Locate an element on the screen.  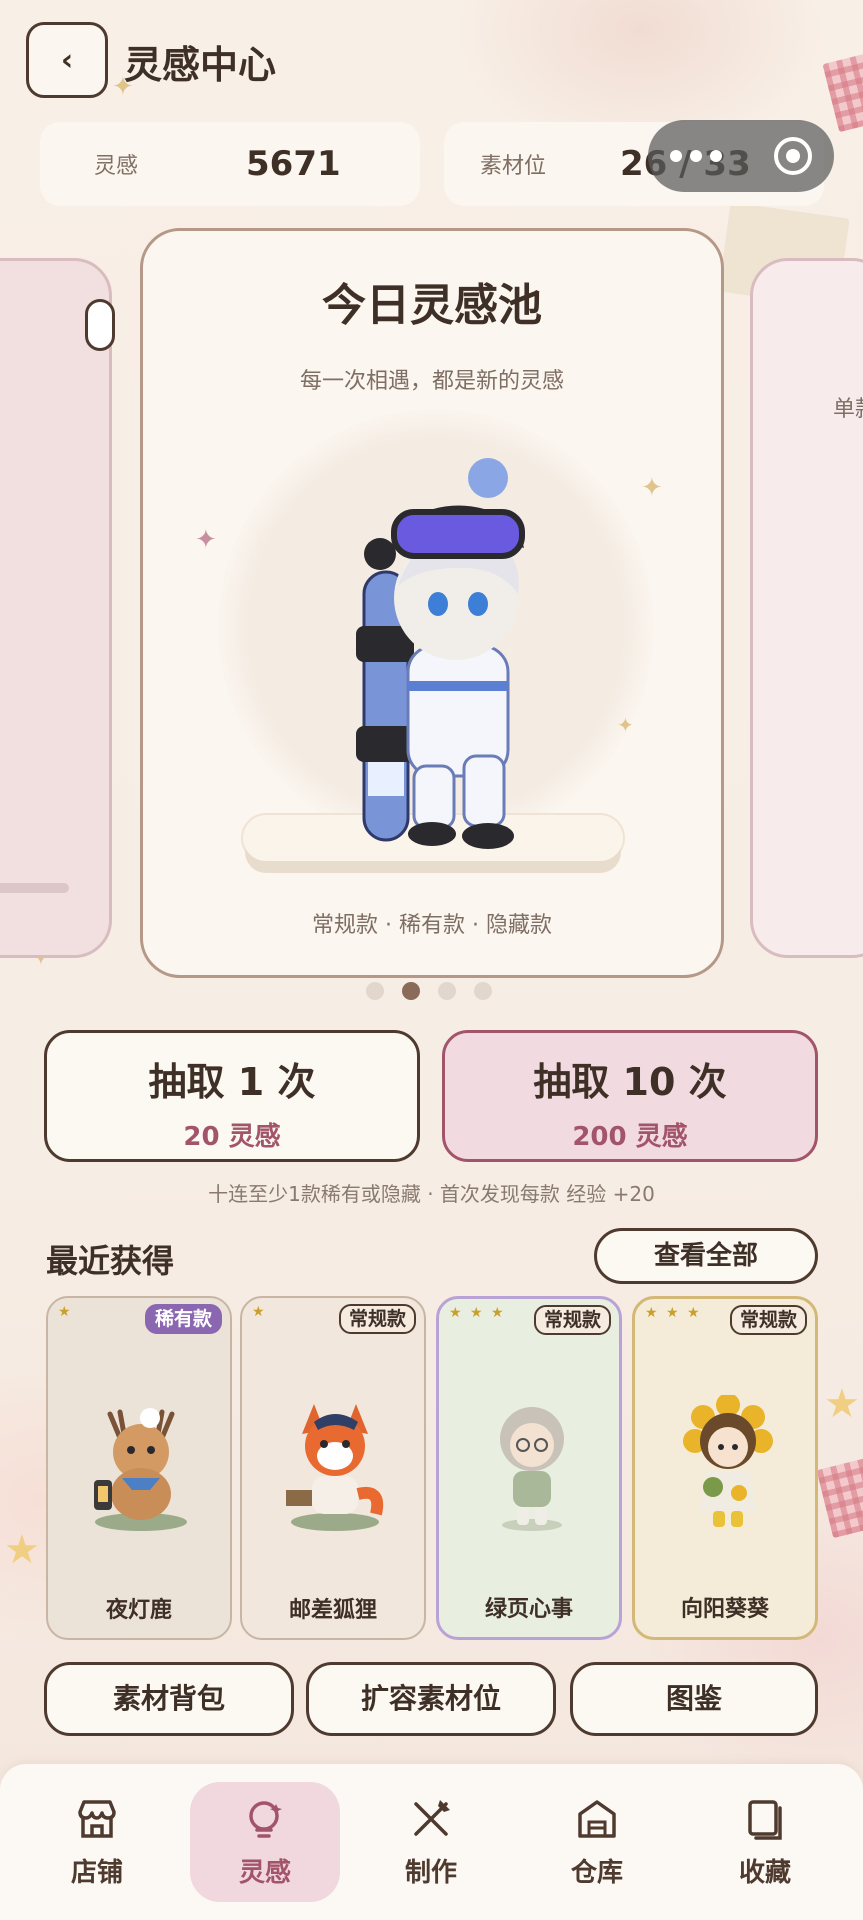
recent-item-card: ★ ★ ★ 常规款 向阳葵葵 is located at coordinates (725, 1468).